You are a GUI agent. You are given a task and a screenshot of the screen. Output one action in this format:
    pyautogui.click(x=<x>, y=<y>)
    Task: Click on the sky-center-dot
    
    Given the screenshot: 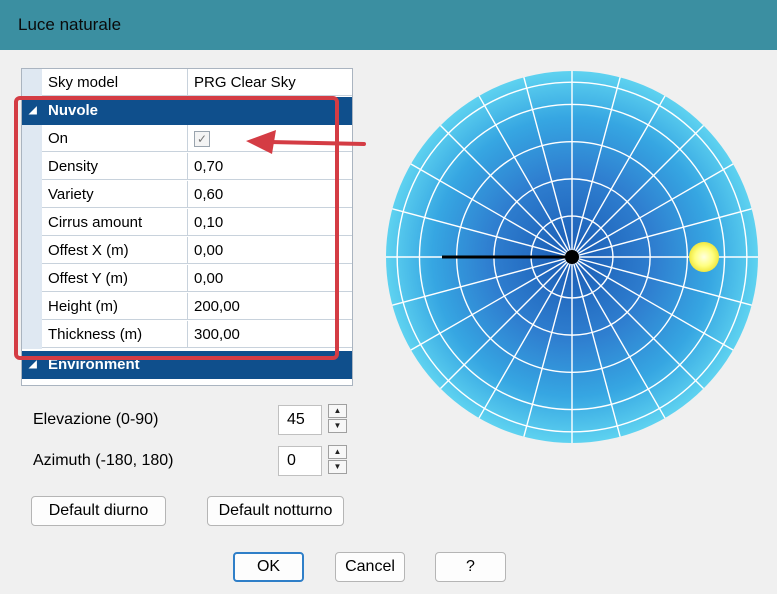 What is the action you would take?
    pyautogui.click(x=572, y=257)
    